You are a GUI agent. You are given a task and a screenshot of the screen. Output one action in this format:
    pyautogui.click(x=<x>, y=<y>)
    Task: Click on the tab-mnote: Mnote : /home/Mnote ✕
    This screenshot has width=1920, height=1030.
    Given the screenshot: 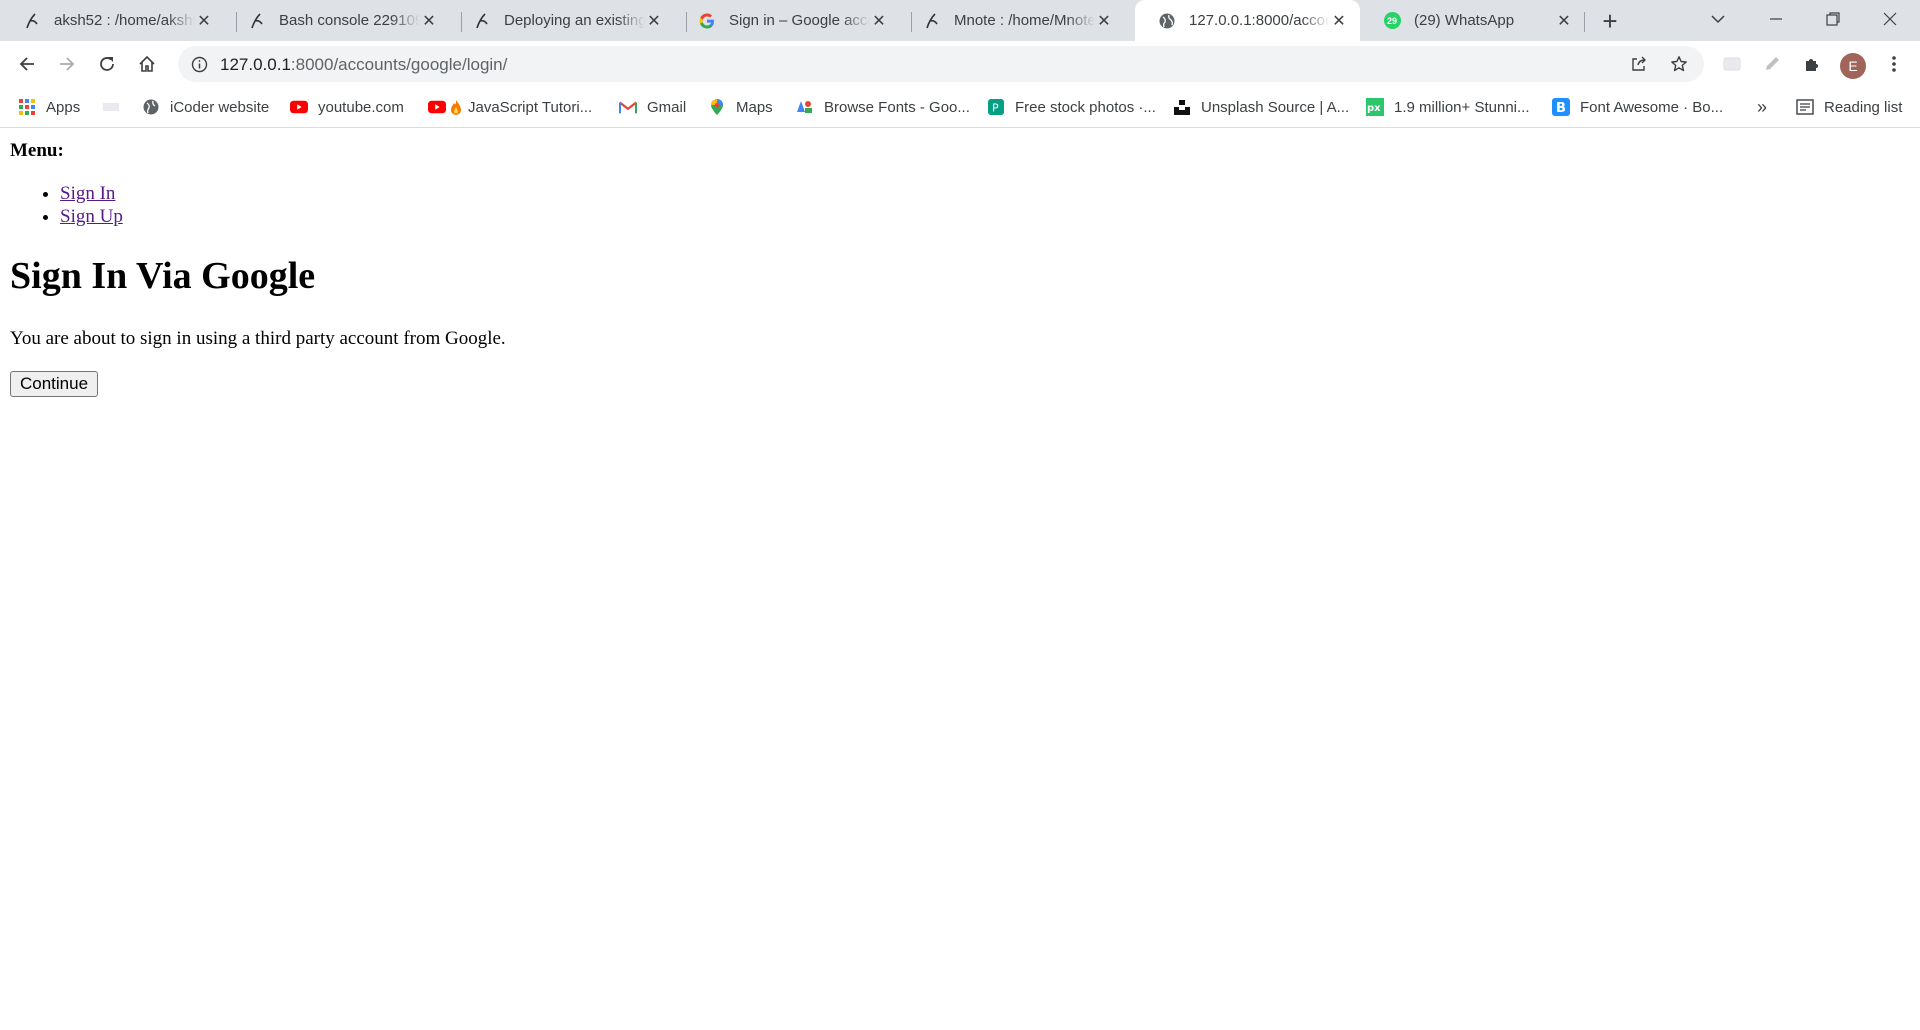 What is the action you would take?
    pyautogui.click(x=1012, y=20)
    